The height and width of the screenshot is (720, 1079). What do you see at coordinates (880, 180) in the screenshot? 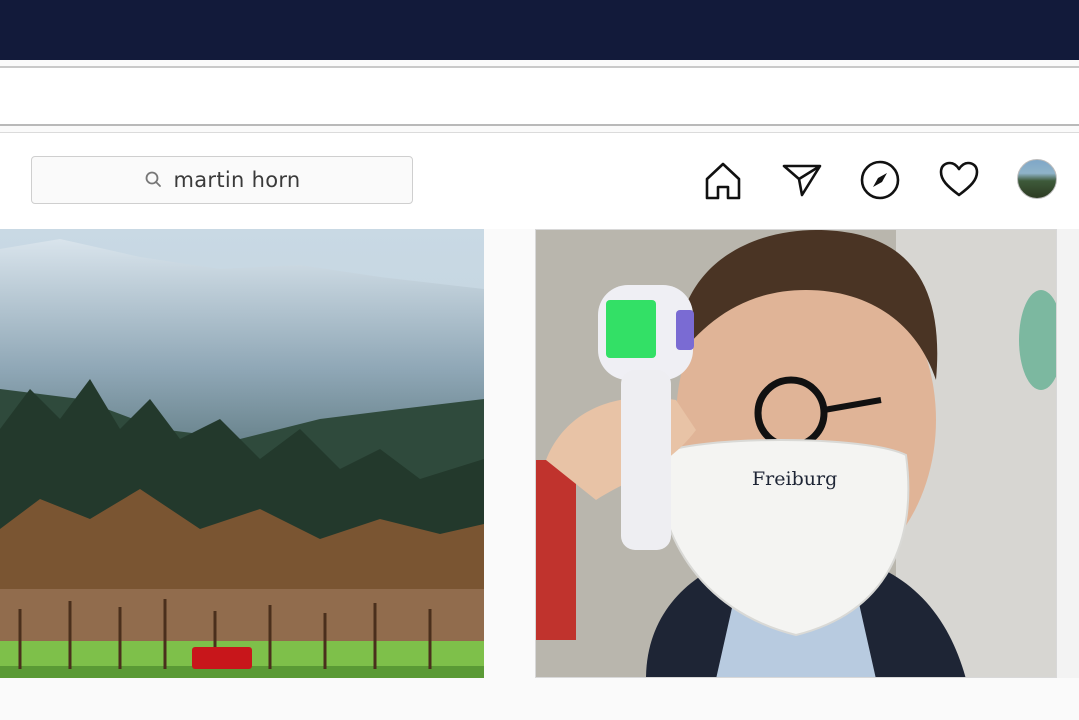
I see `explore-compass-icon` at bounding box center [880, 180].